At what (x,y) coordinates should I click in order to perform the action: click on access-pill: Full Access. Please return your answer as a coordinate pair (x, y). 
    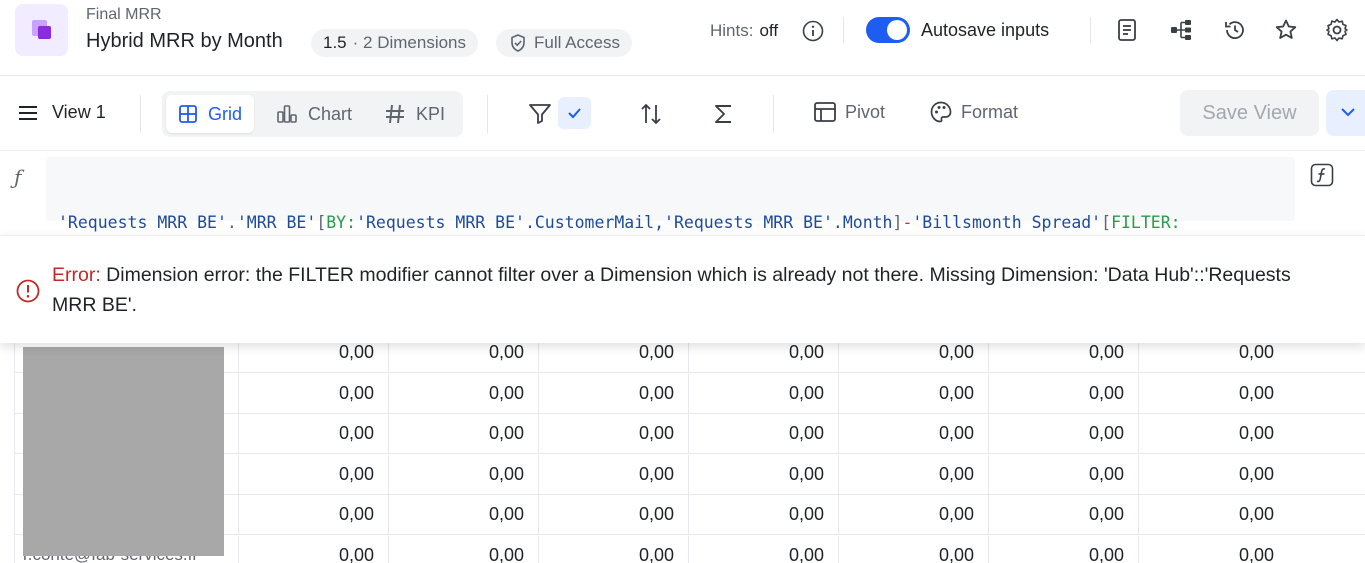
    Looking at the image, I should click on (564, 43).